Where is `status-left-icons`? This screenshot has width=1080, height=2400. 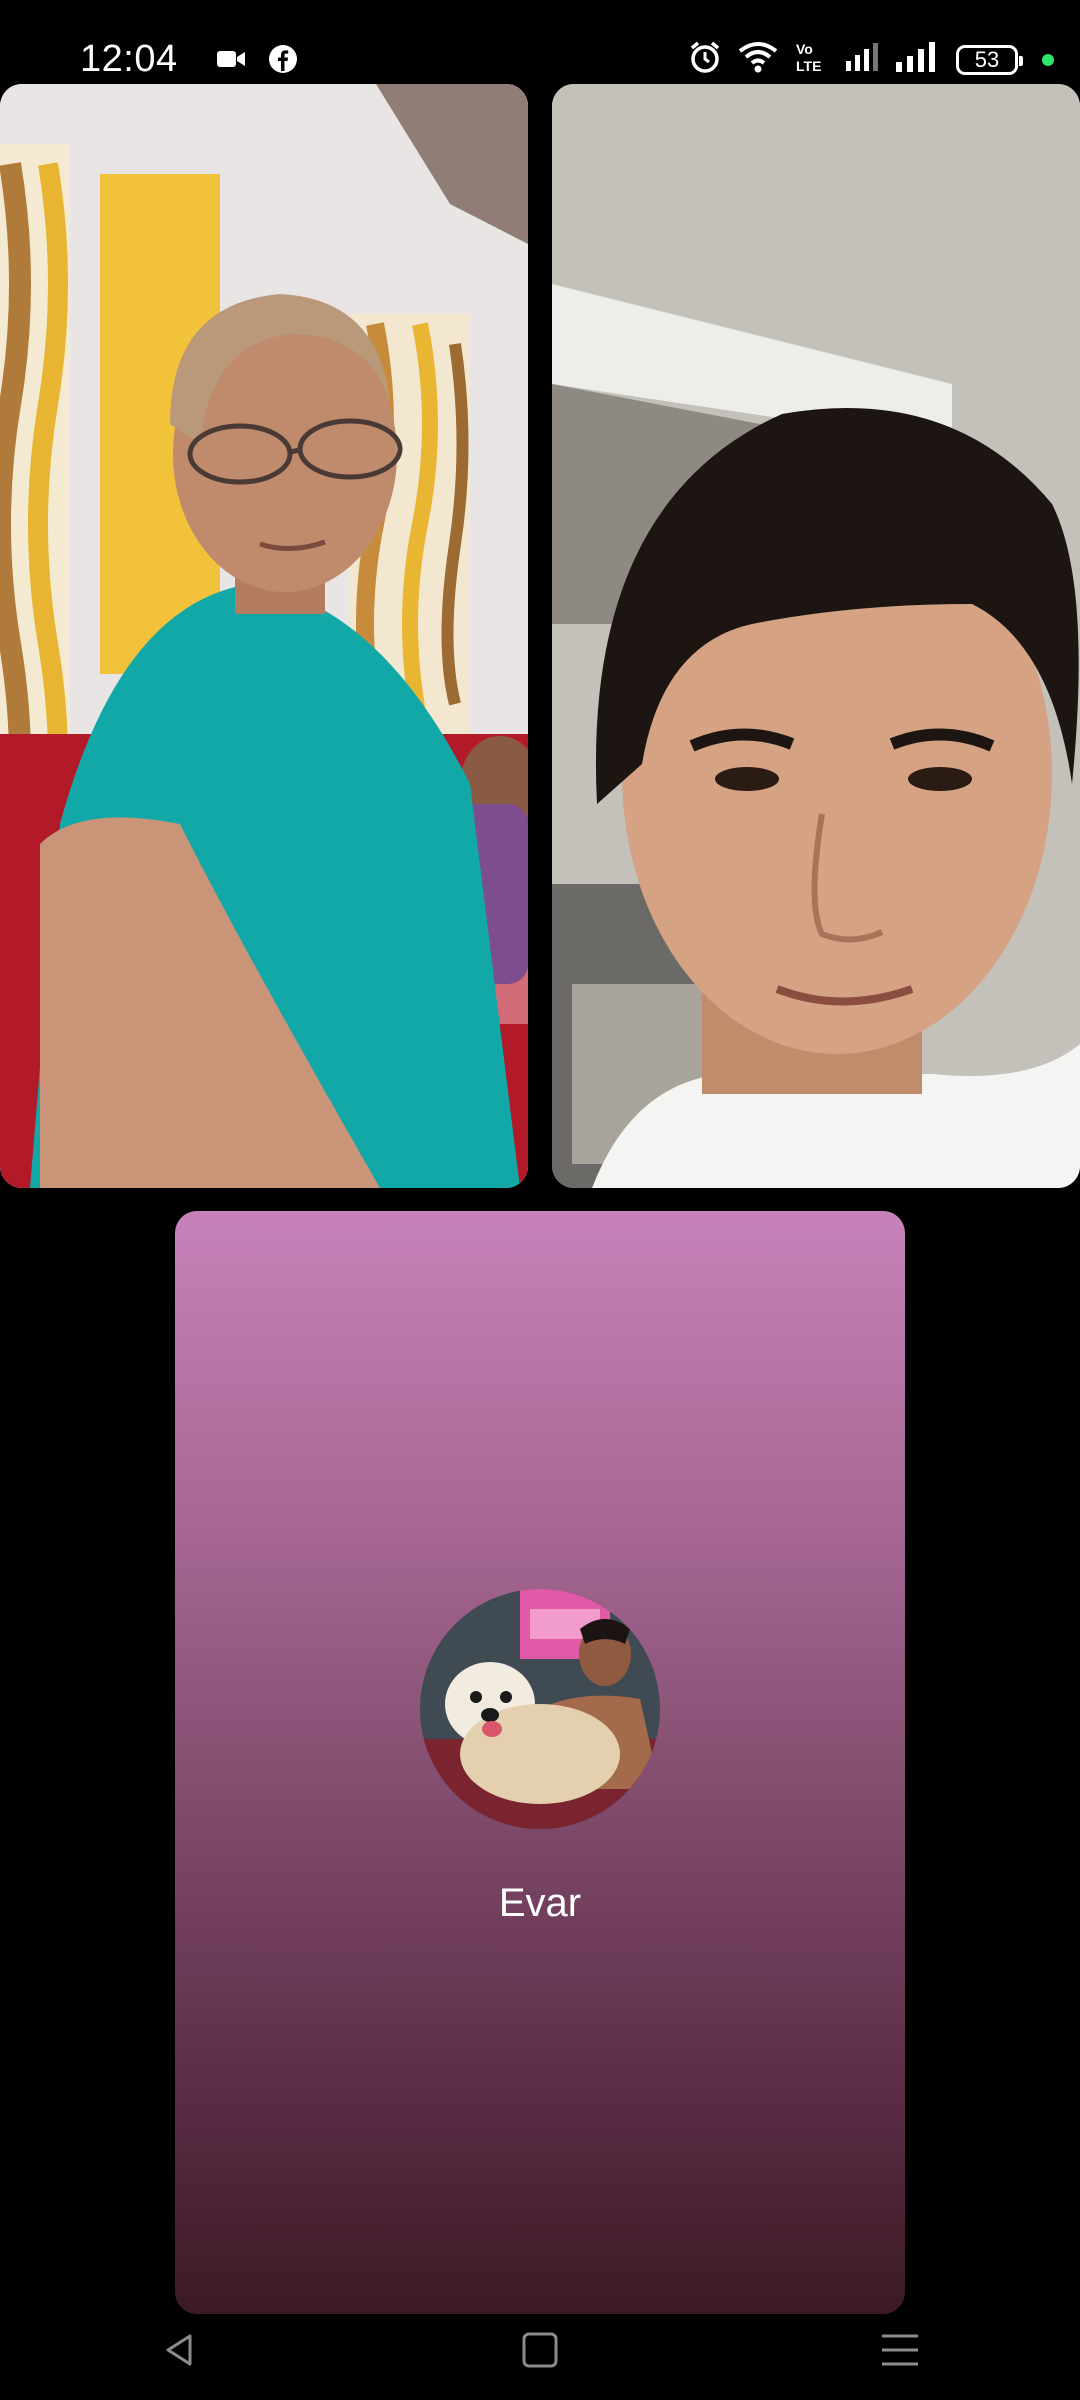 status-left-icons is located at coordinates (257, 61).